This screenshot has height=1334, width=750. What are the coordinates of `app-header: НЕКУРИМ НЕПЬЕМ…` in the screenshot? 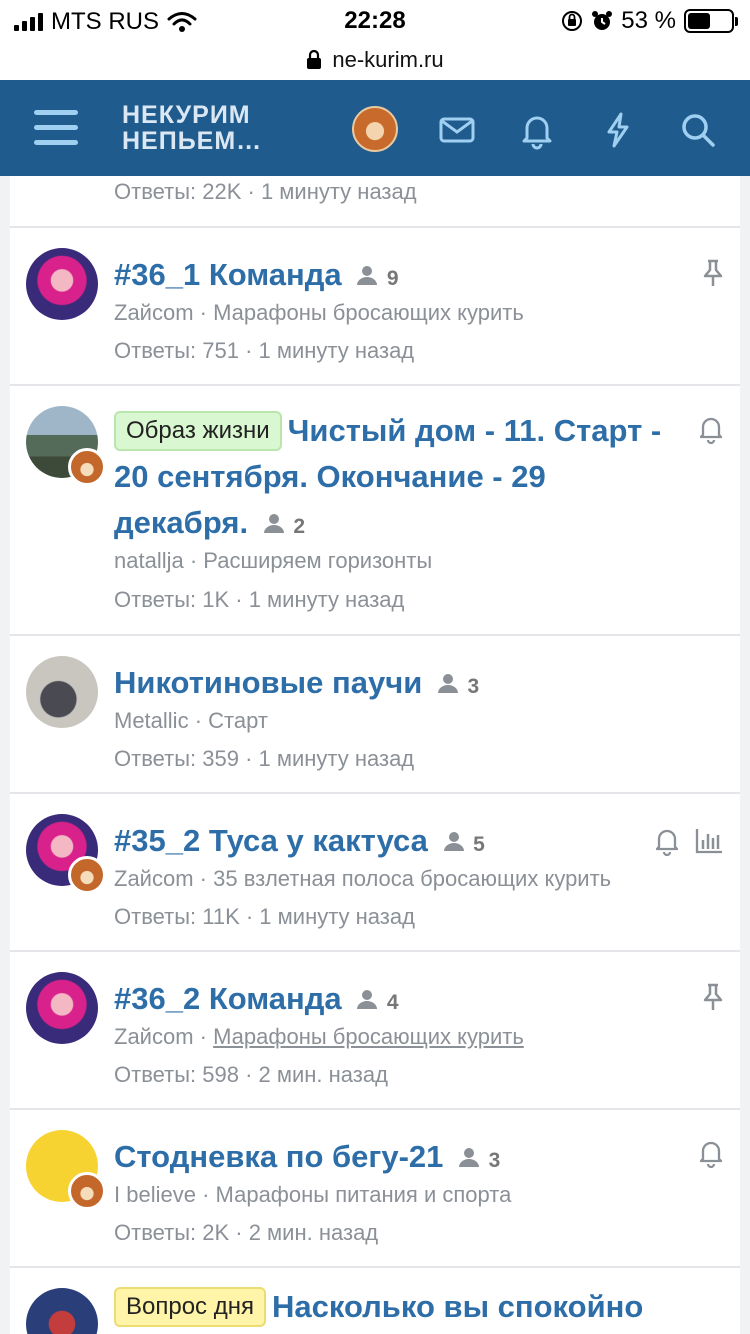 It's located at (375, 128).